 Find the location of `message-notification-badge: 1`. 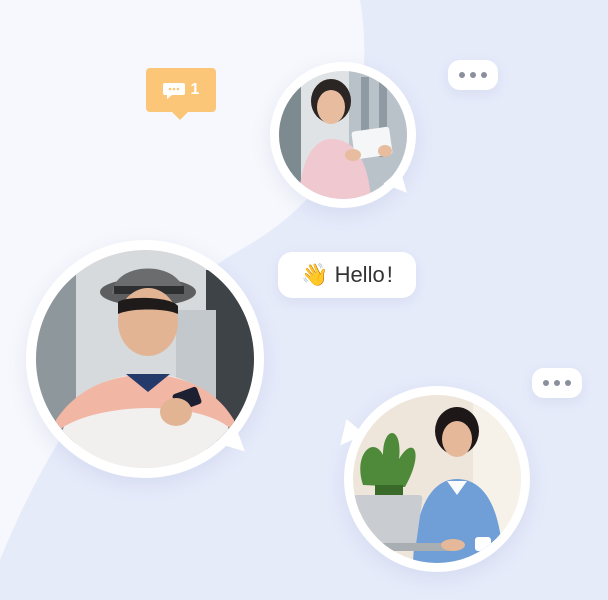

message-notification-badge: 1 is located at coordinates (181, 94).